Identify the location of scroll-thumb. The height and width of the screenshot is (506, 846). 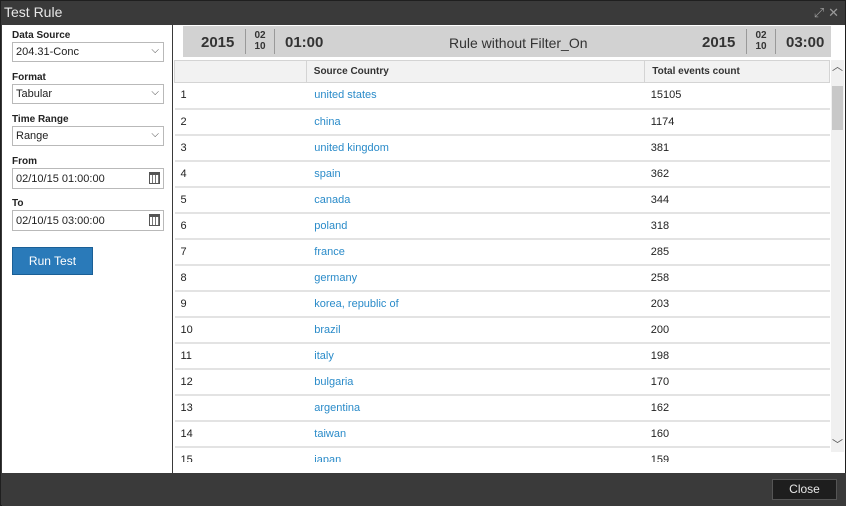
(837, 108).